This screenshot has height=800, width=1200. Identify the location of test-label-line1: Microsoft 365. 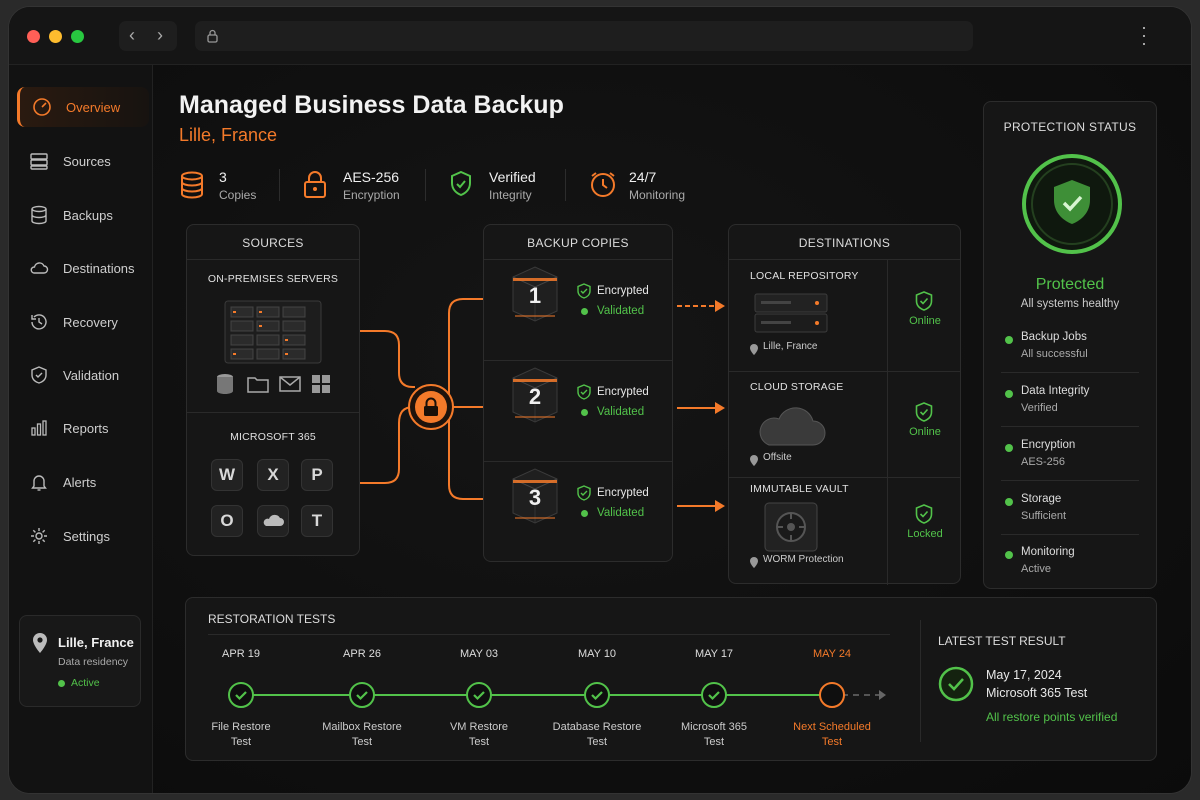
(714, 727).